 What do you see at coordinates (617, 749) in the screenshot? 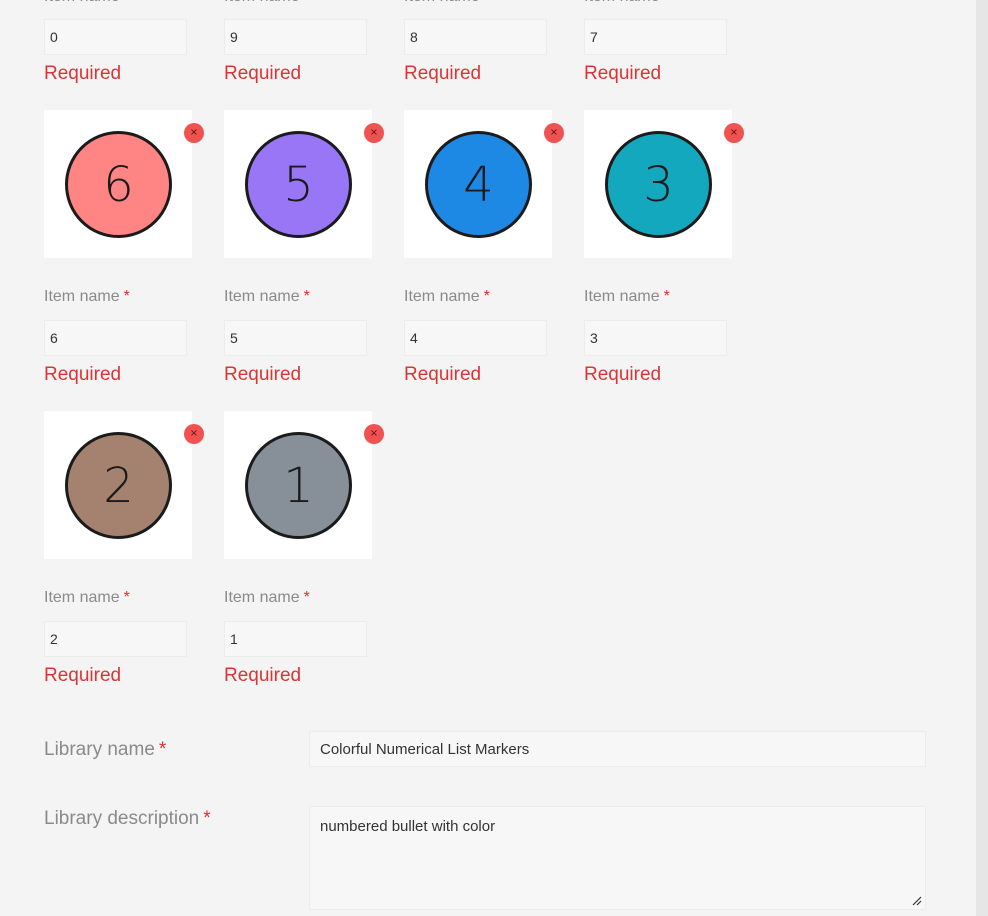
I see `library-name-input` at bounding box center [617, 749].